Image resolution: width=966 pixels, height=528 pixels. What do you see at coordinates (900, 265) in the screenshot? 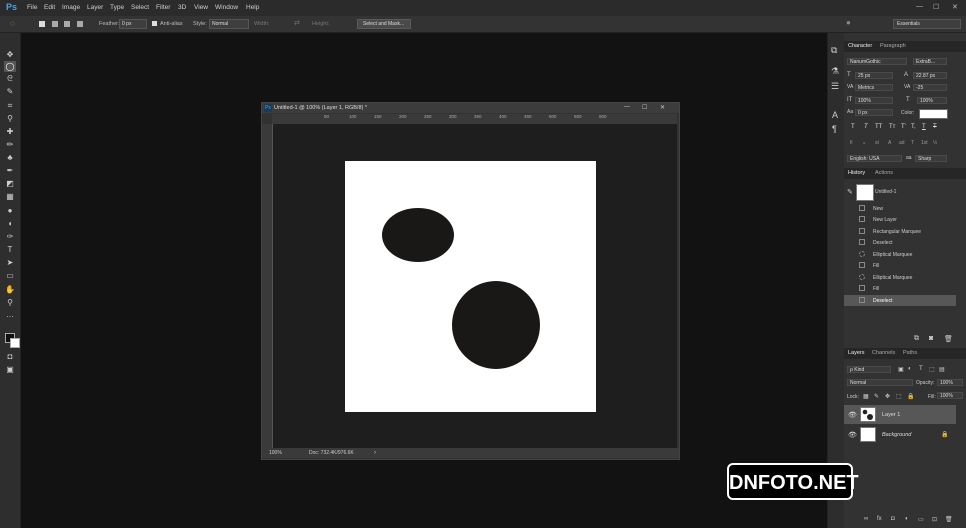
I see `history-item: Fill` at bounding box center [900, 265].